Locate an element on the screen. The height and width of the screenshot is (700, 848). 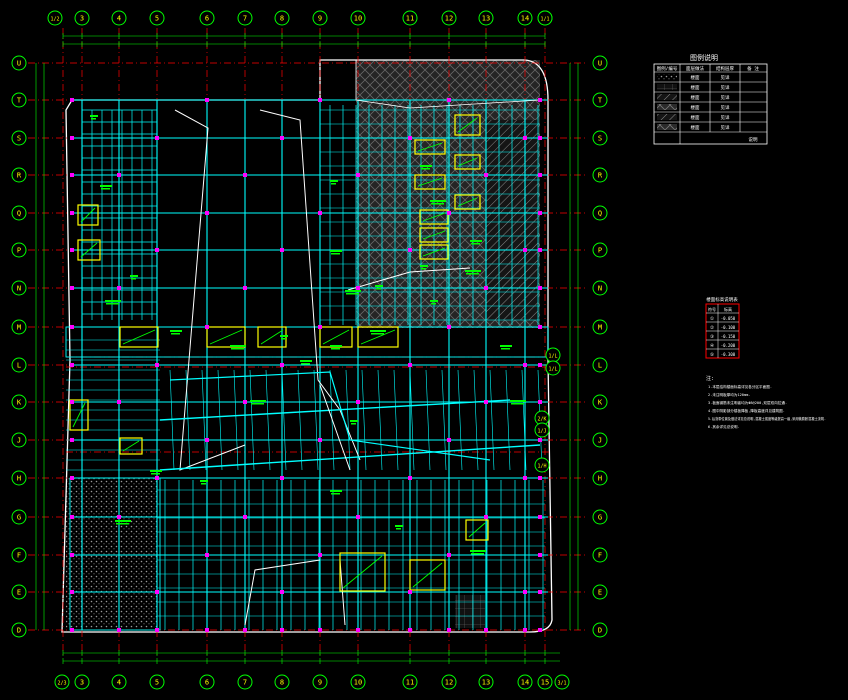
axis-bubble-bottom-13: 15 is located at coordinates (545, 682).